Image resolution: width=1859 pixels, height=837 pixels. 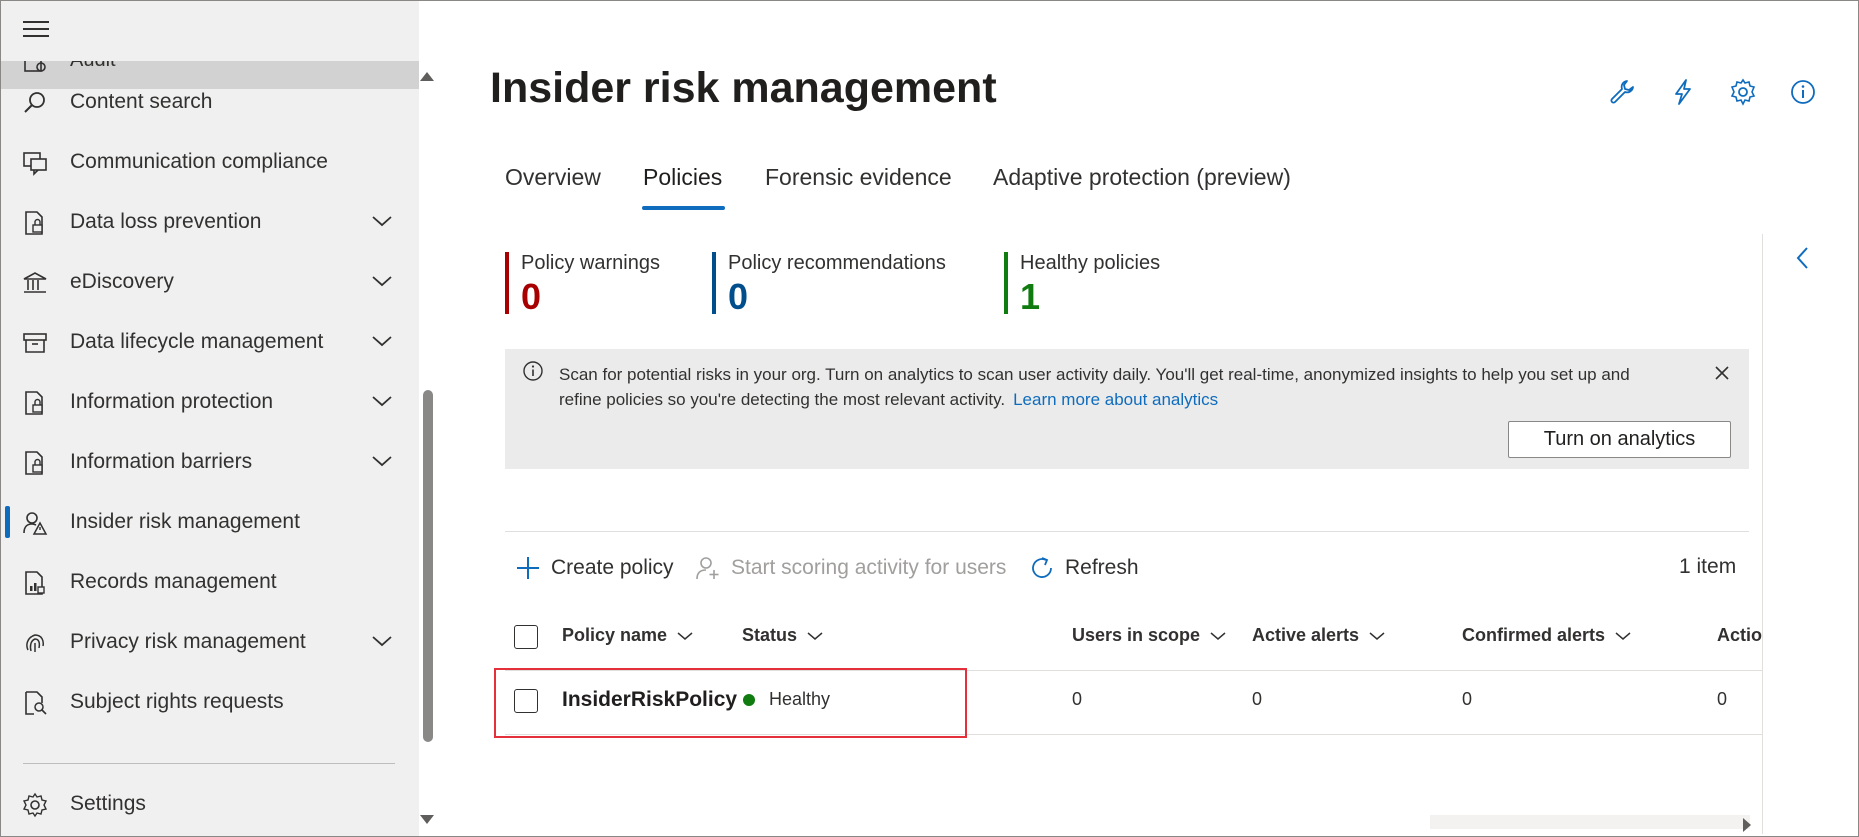 I want to click on lightning-icon, so click(x=1683, y=92).